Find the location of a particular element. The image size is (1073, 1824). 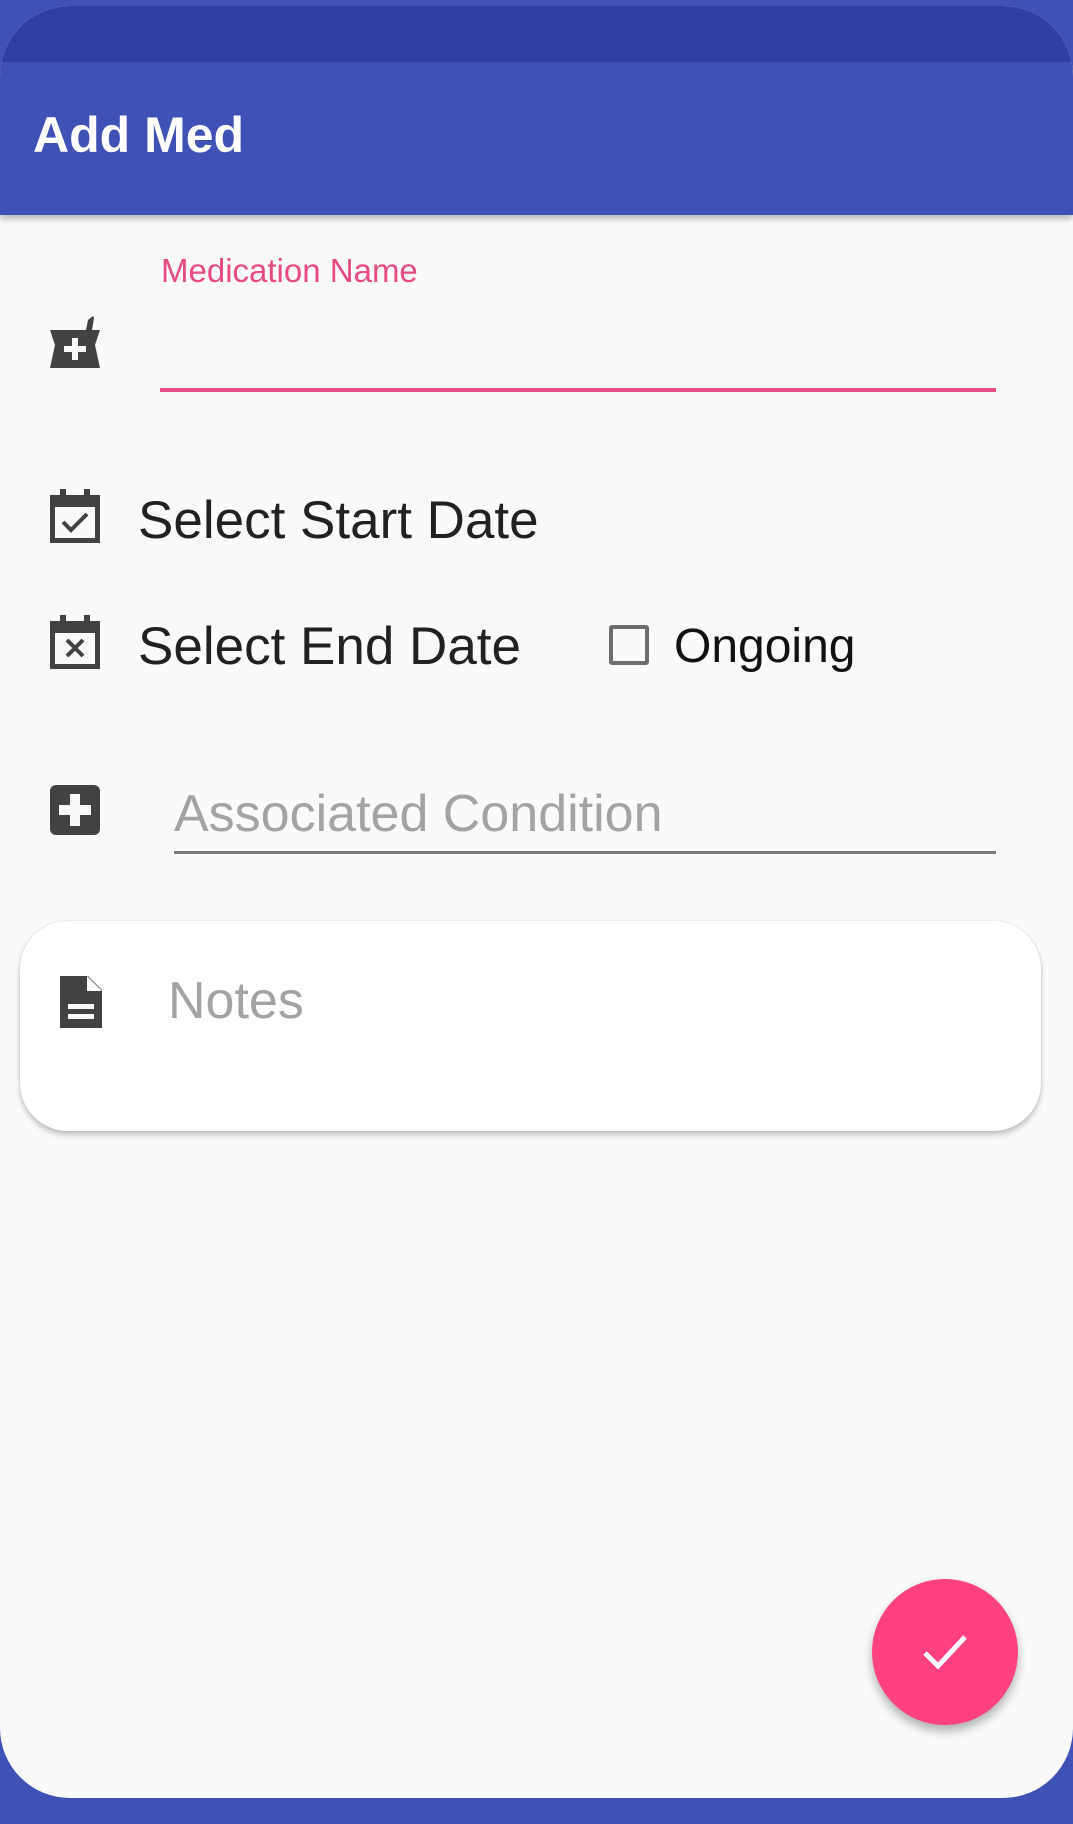

select-start-date-button: Select Start Date is located at coordinates (338, 520).